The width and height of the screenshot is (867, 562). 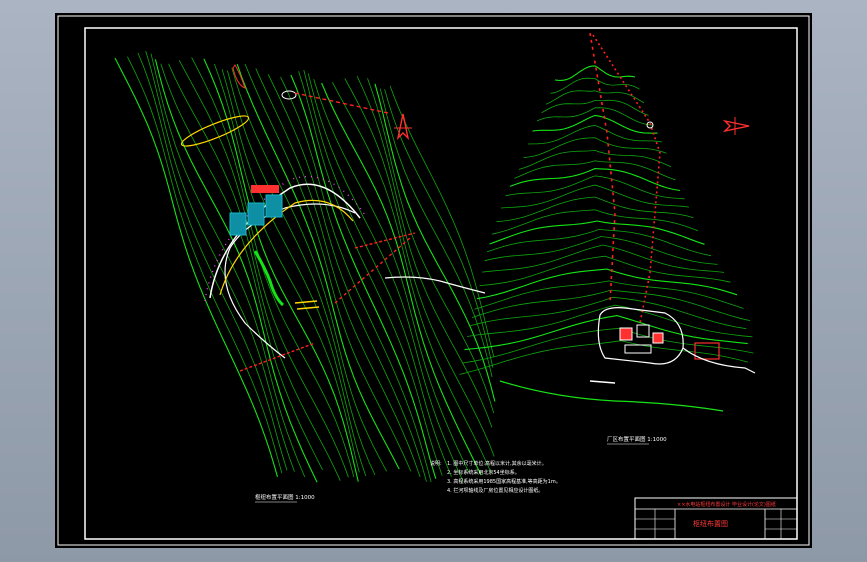 What do you see at coordinates (436, 463) in the screenshot?
I see `notes-heading: 说明:` at bounding box center [436, 463].